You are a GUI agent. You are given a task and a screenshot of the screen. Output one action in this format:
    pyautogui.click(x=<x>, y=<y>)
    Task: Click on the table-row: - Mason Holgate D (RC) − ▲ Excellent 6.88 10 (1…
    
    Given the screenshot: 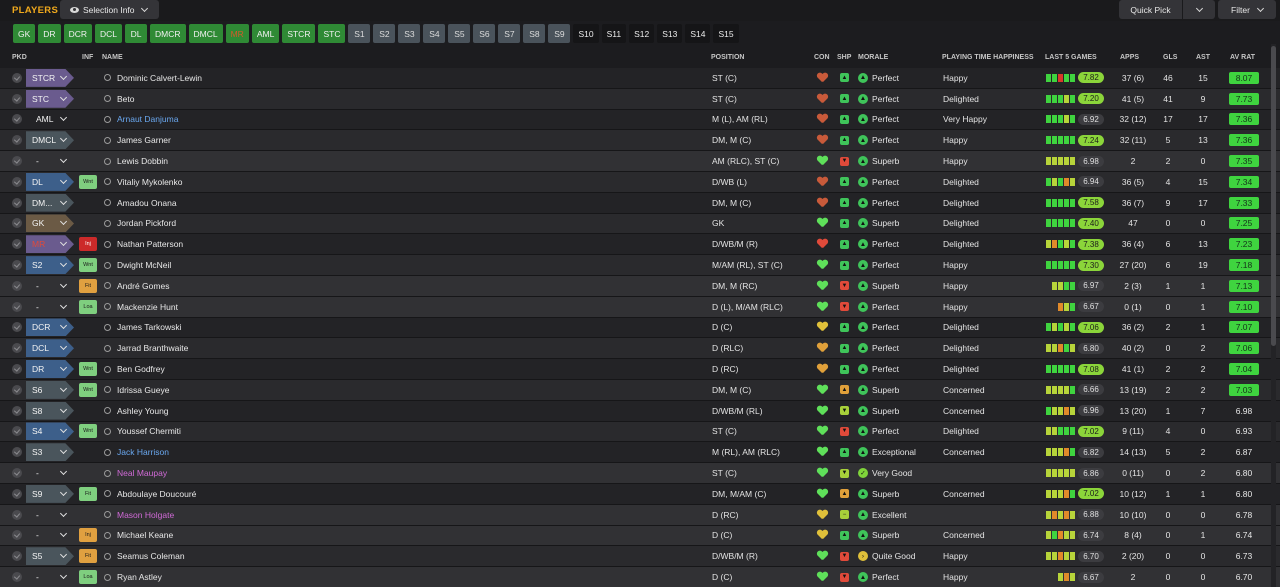 What is the action you would take?
    pyautogui.click(x=640, y=515)
    